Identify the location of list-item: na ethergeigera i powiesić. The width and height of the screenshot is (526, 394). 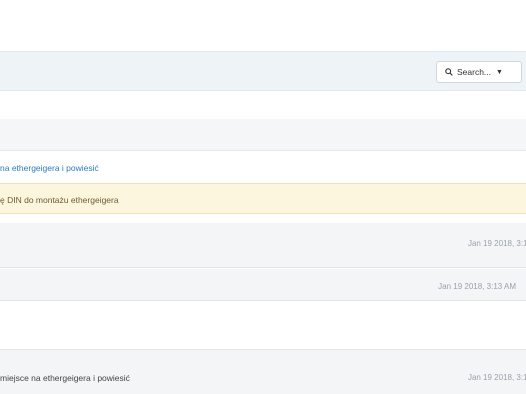
(263, 167).